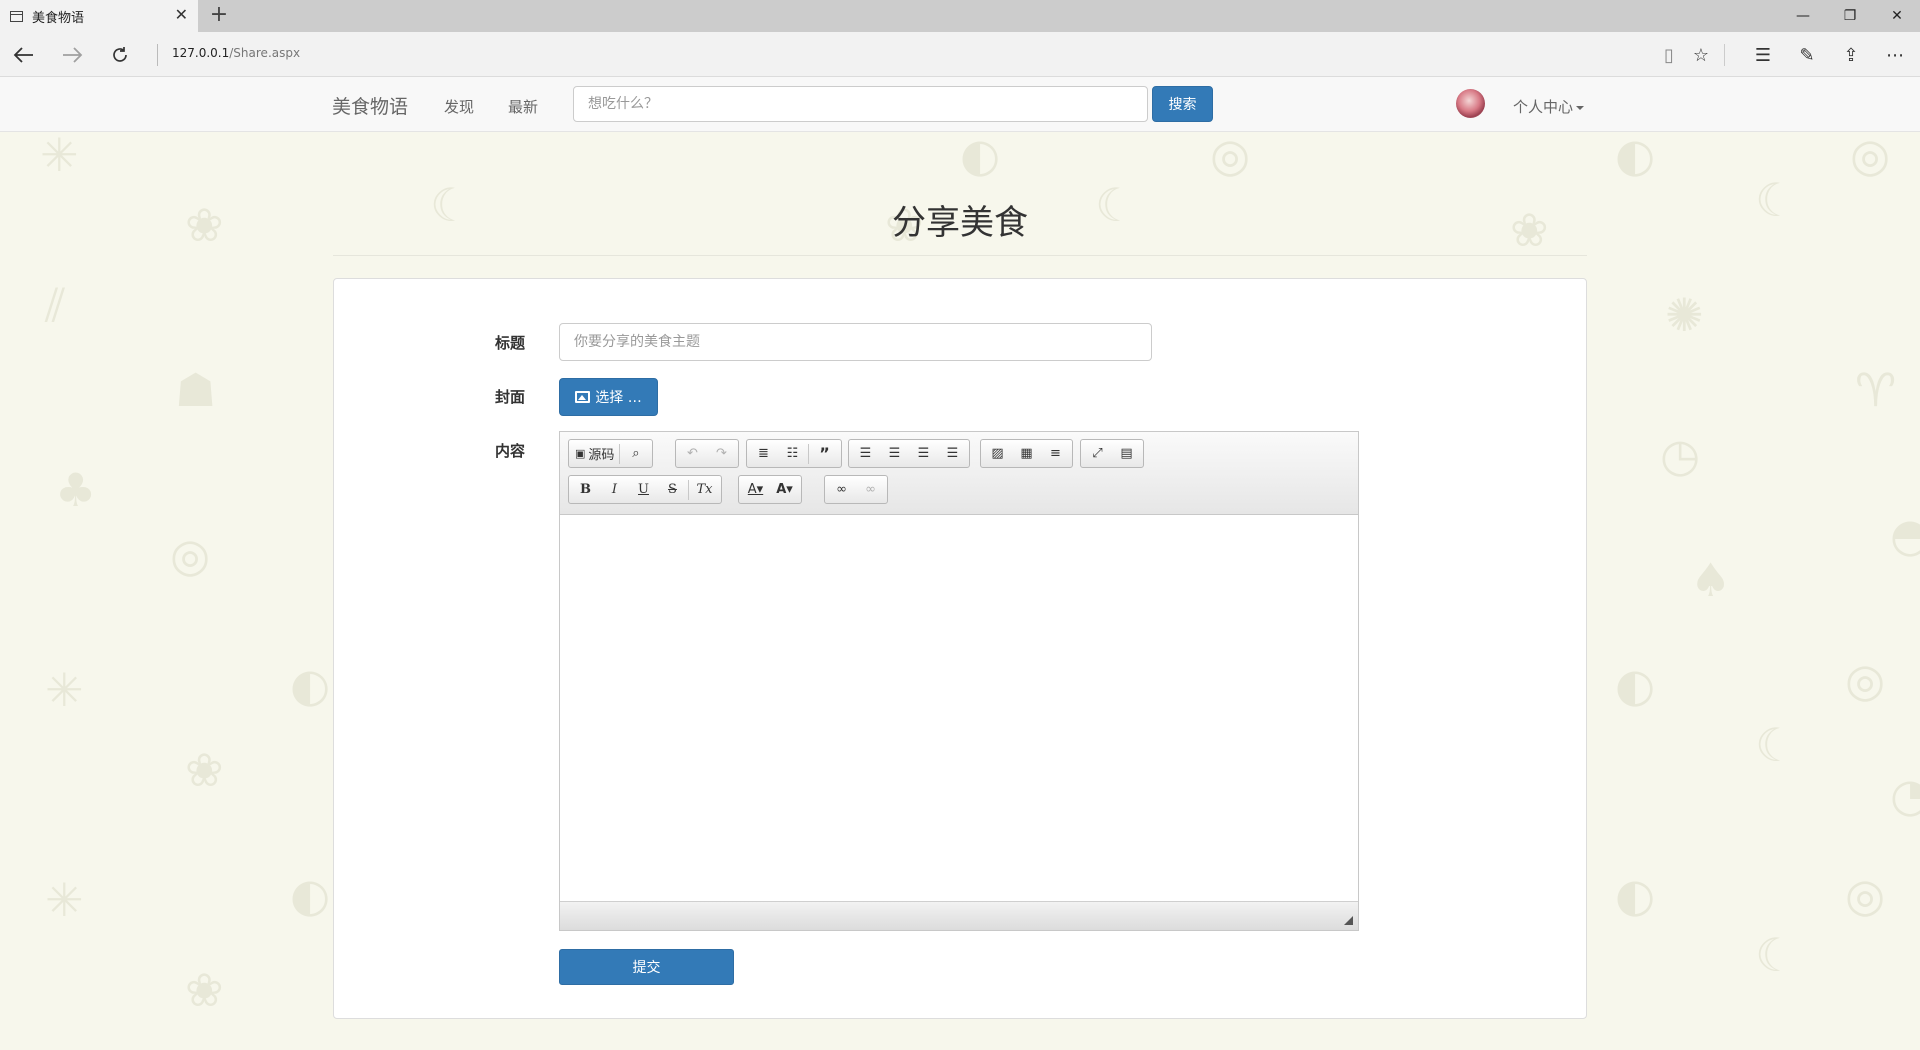 This screenshot has width=1920, height=1050. I want to click on more-icon: ⋯, so click(1895, 55).